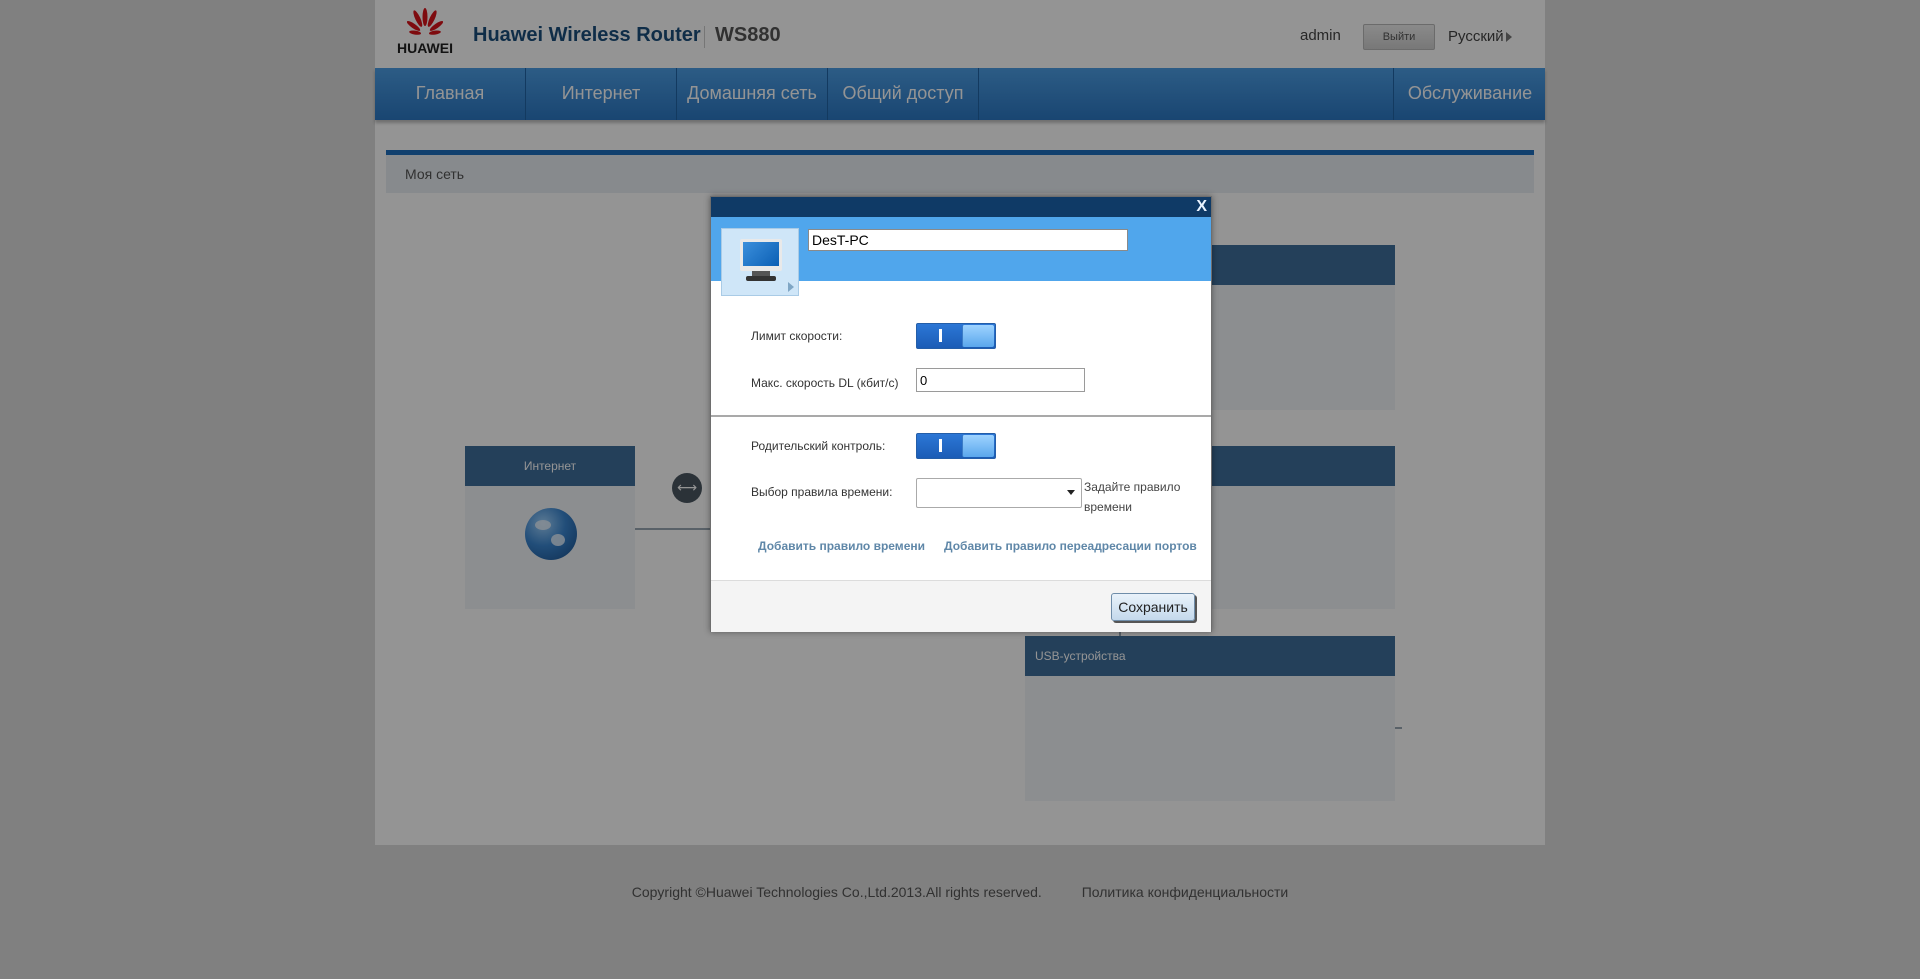 This screenshot has height=979, width=1920. What do you see at coordinates (961, 606) in the screenshot?
I see `dialog-footer: Сохранить` at bounding box center [961, 606].